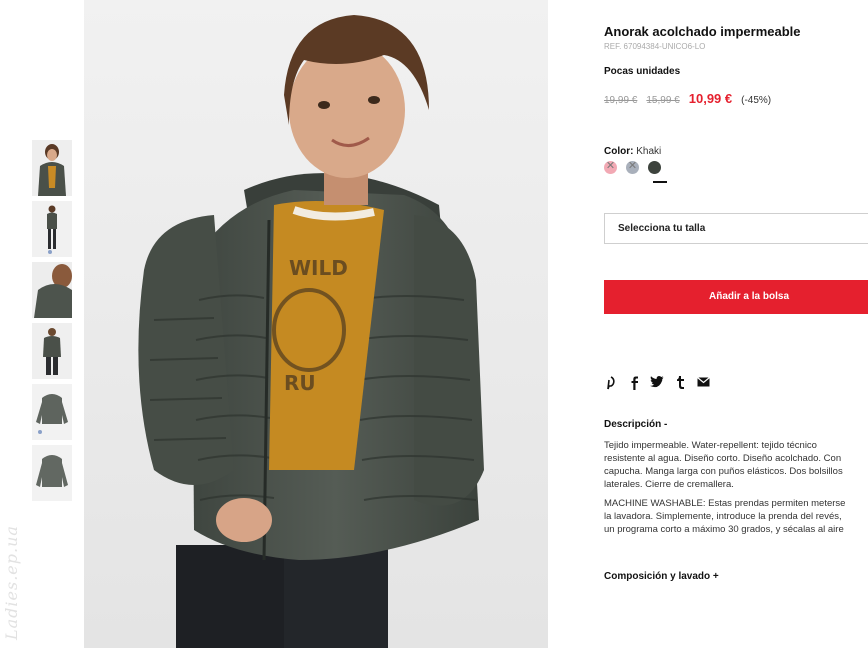 This screenshot has width=868, height=648. What do you see at coordinates (661, 576) in the screenshot?
I see `composition-toggle: Composición y lavado +` at bounding box center [661, 576].